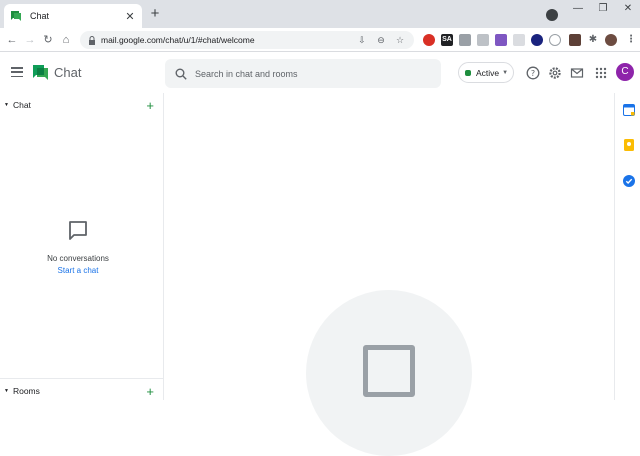 The height and width of the screenshot is (456, 640). What do you see at coordinates (577, 73) in the screenshot?
I see `gmail-envelope-icon` at bounding box center [577, 73].